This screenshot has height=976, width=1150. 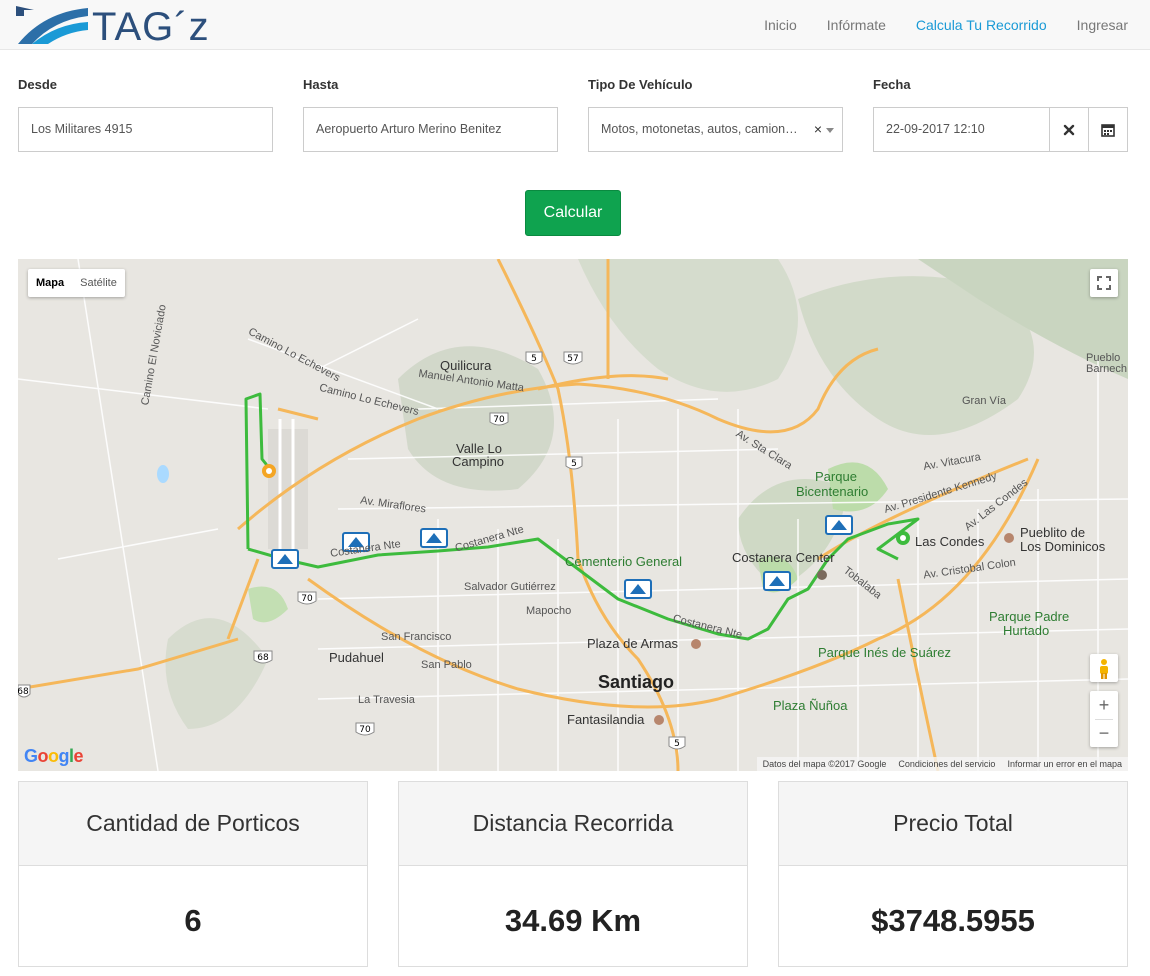 What do you see at coordinates (23, 692) in the screenshot?
I see `shield-68-b: 68` at bounding box center [23, 692].